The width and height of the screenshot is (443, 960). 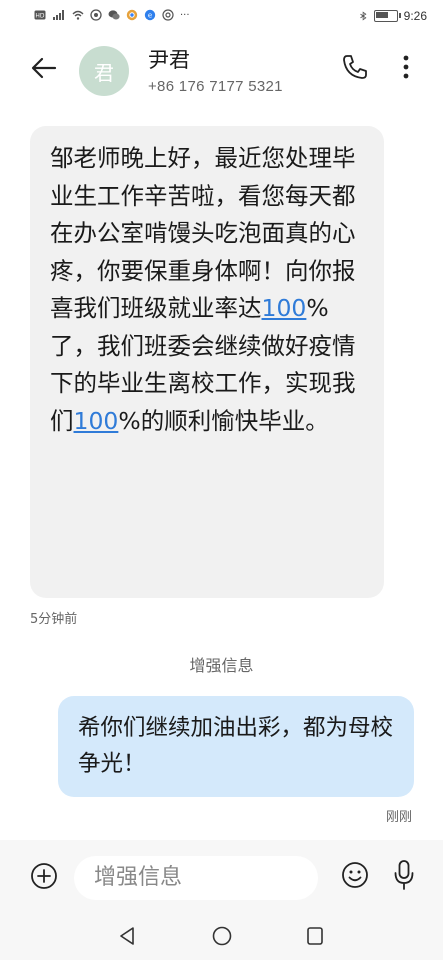 I want to click on svg-text: HD, so click(x=40, y=16).